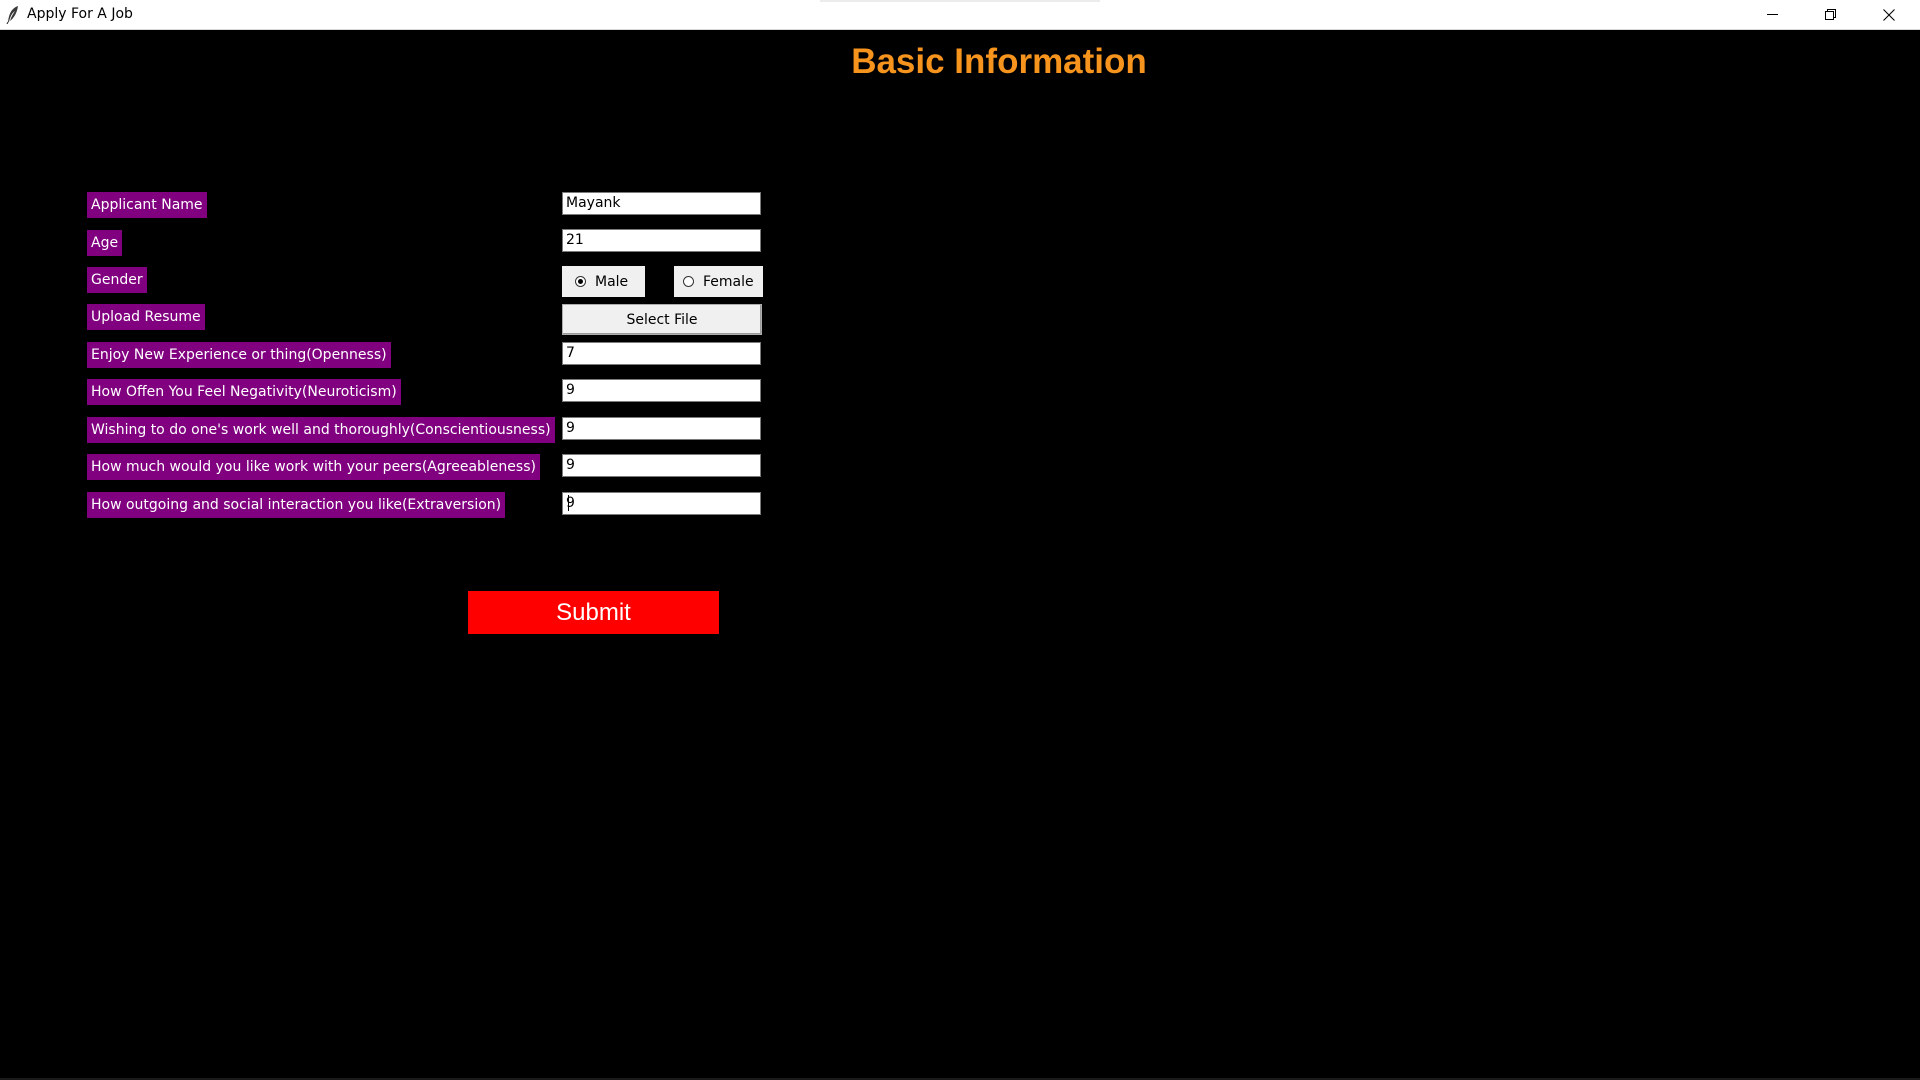 The height and width of the screenshot is (1080, 1920). I want to click on close-icon, so click(1889, 14).